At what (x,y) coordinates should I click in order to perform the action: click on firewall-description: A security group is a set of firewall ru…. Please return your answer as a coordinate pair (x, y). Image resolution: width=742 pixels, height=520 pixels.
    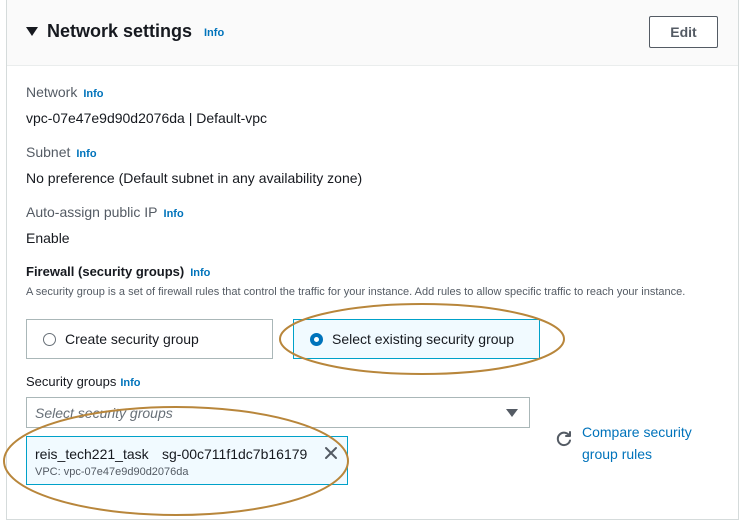
    Looking at the image, I should click on (356, 292).